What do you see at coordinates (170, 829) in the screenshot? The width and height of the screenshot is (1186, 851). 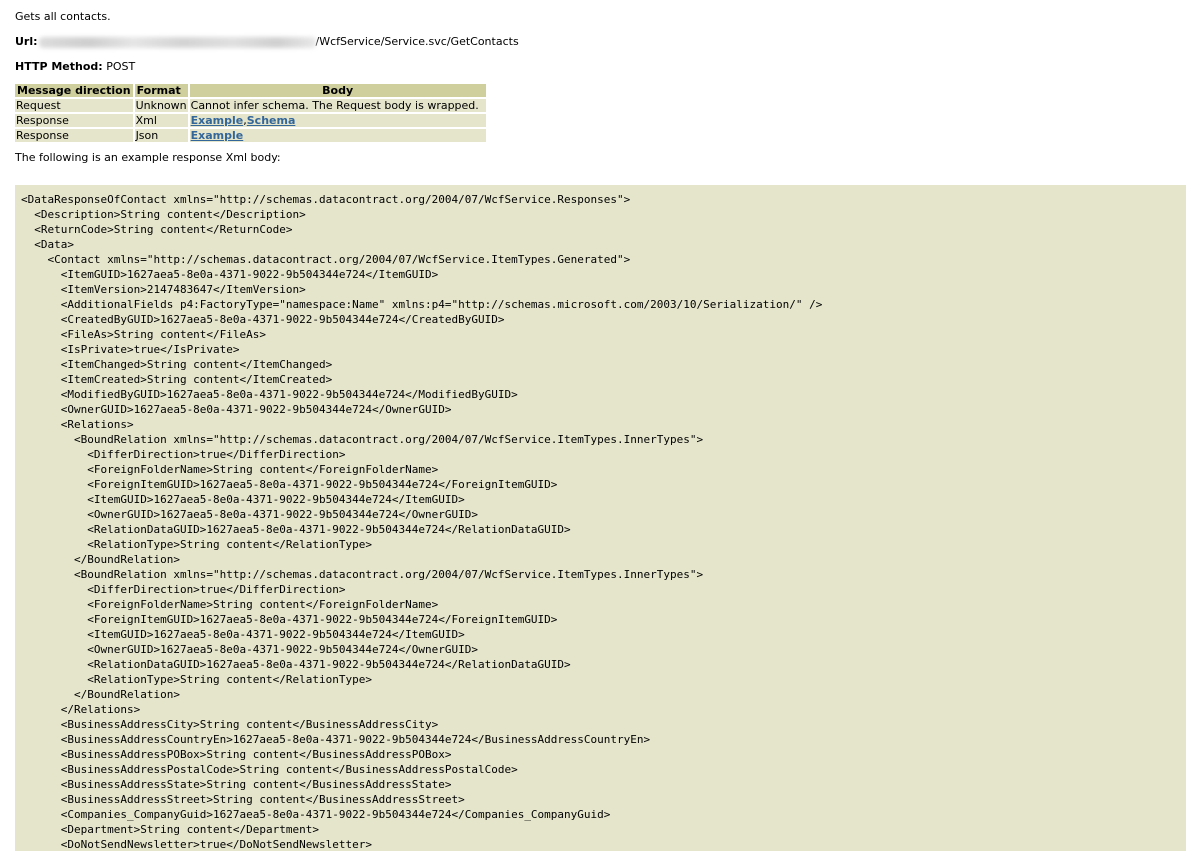 I see `code-line: <Department>String content</Department>` at bounding box center [170, 829].